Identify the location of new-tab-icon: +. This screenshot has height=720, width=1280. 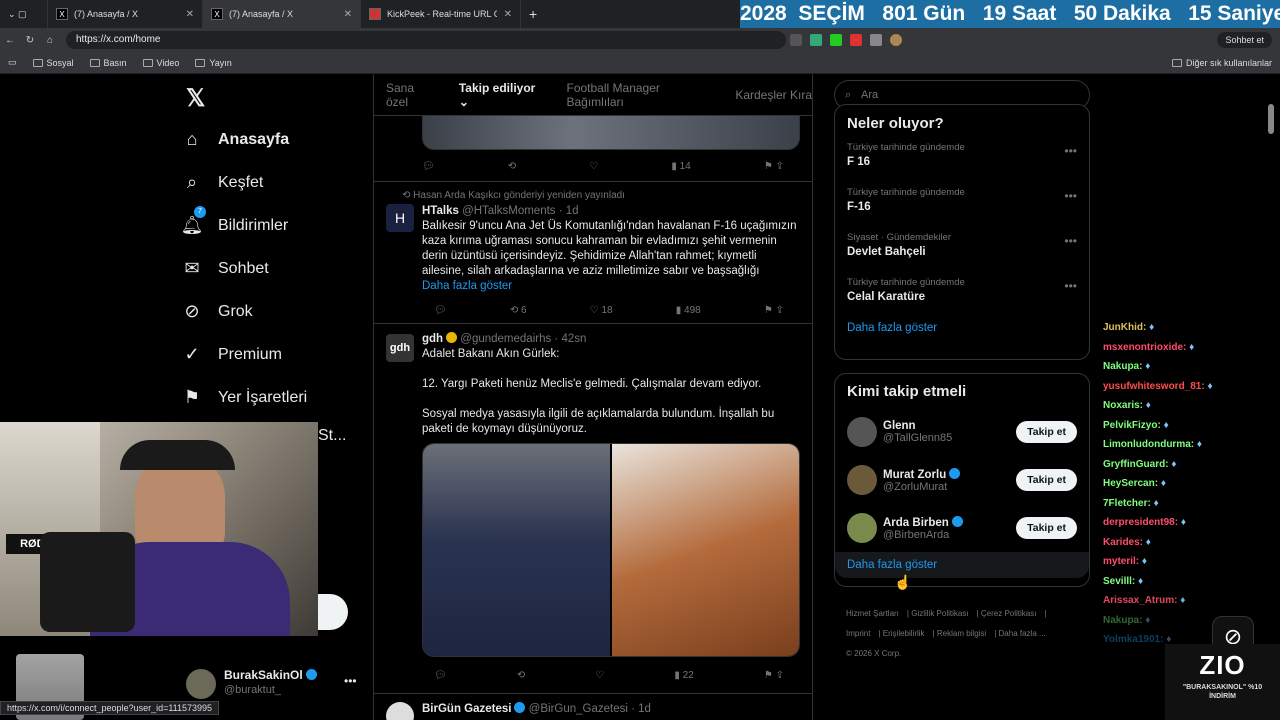
(533, 14).